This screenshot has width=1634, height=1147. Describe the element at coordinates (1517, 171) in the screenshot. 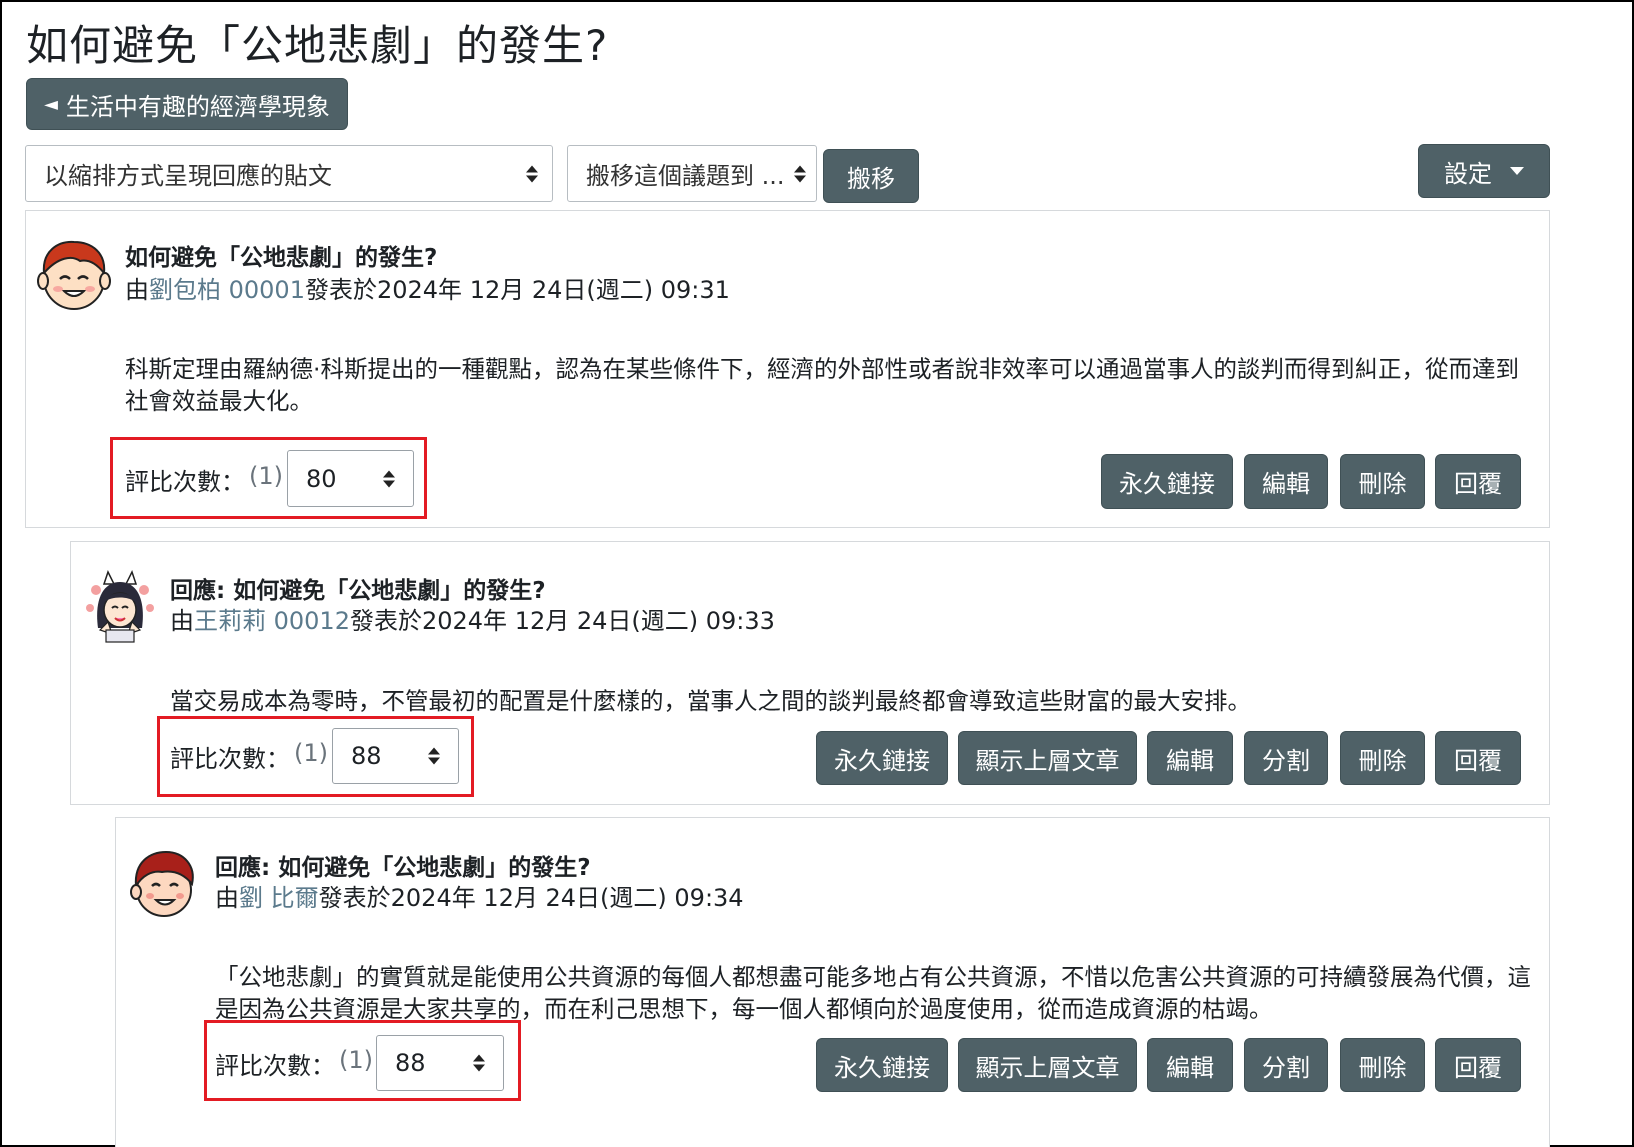

I see `caret-down-icon` at that location.